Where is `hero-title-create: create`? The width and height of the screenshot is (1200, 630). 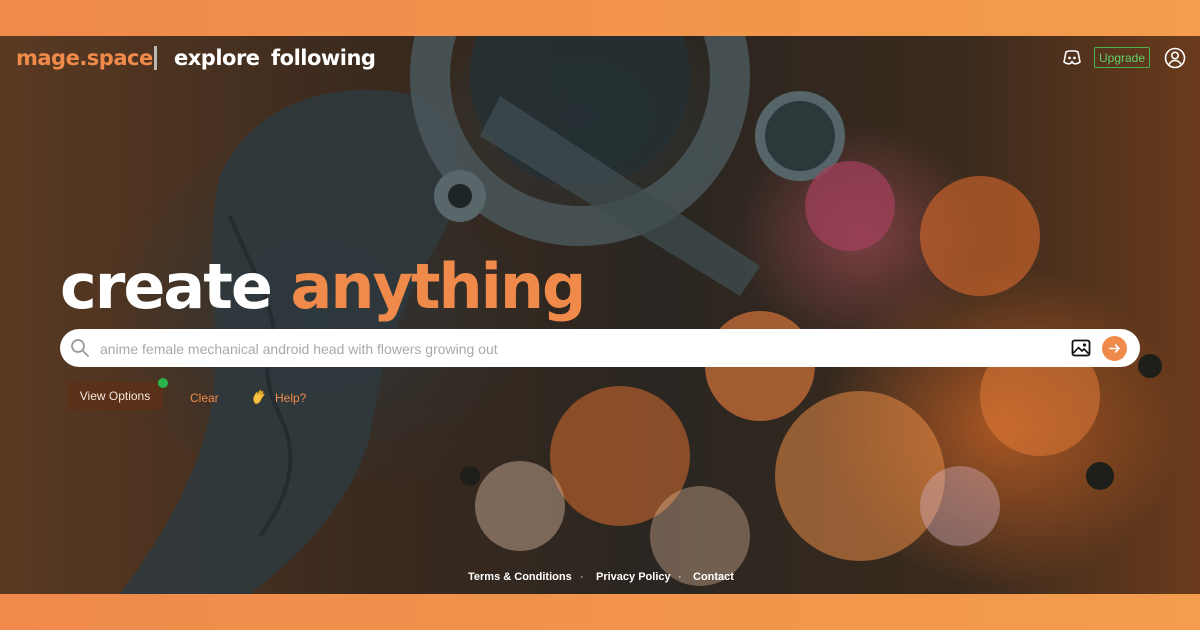
hero-title-create: create is located at coordinates (166, 286).